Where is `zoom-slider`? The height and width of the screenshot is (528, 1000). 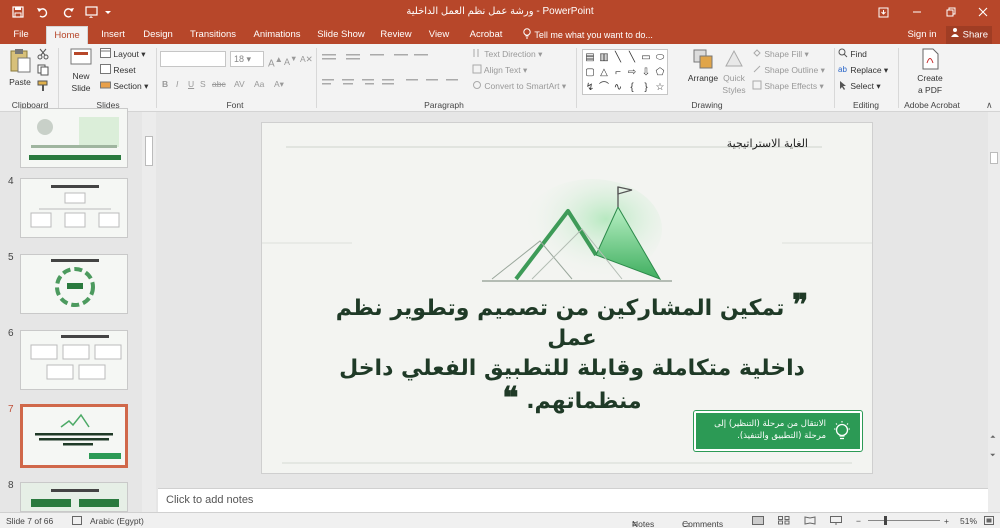
zoom-slider is located at coordinates (904, 520).